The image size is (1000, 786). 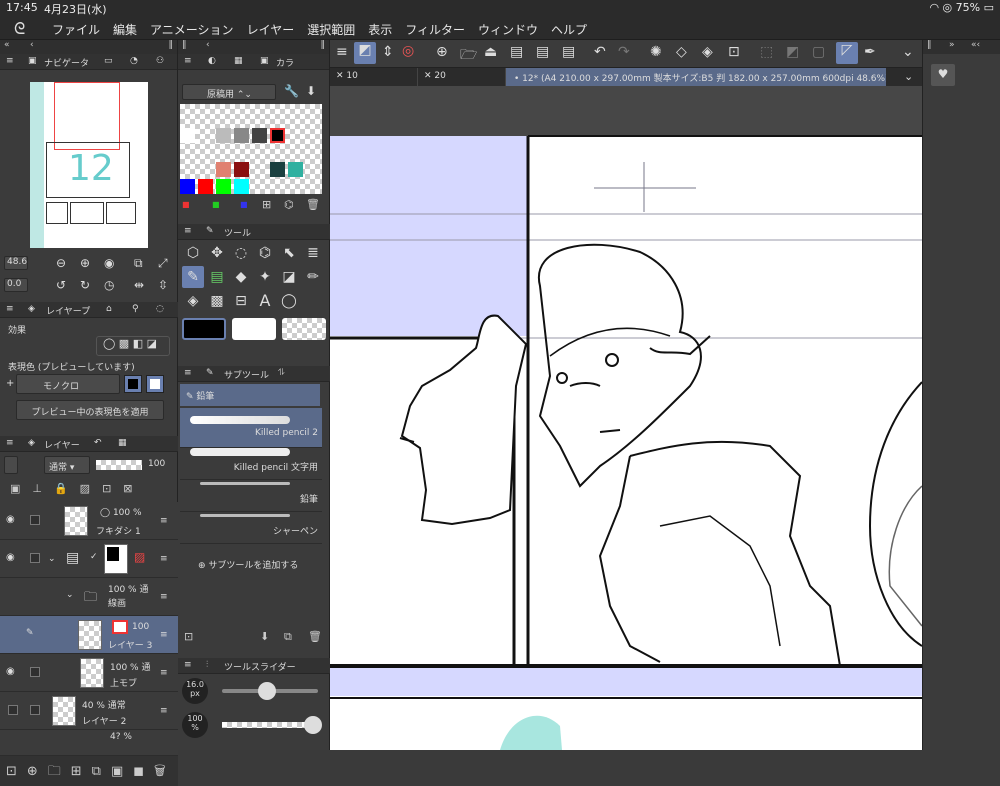 What do you see at coordinates (163, 263) in the screenshot?
I see `expand-icon: ⤢` at bounding box center [163, 263].